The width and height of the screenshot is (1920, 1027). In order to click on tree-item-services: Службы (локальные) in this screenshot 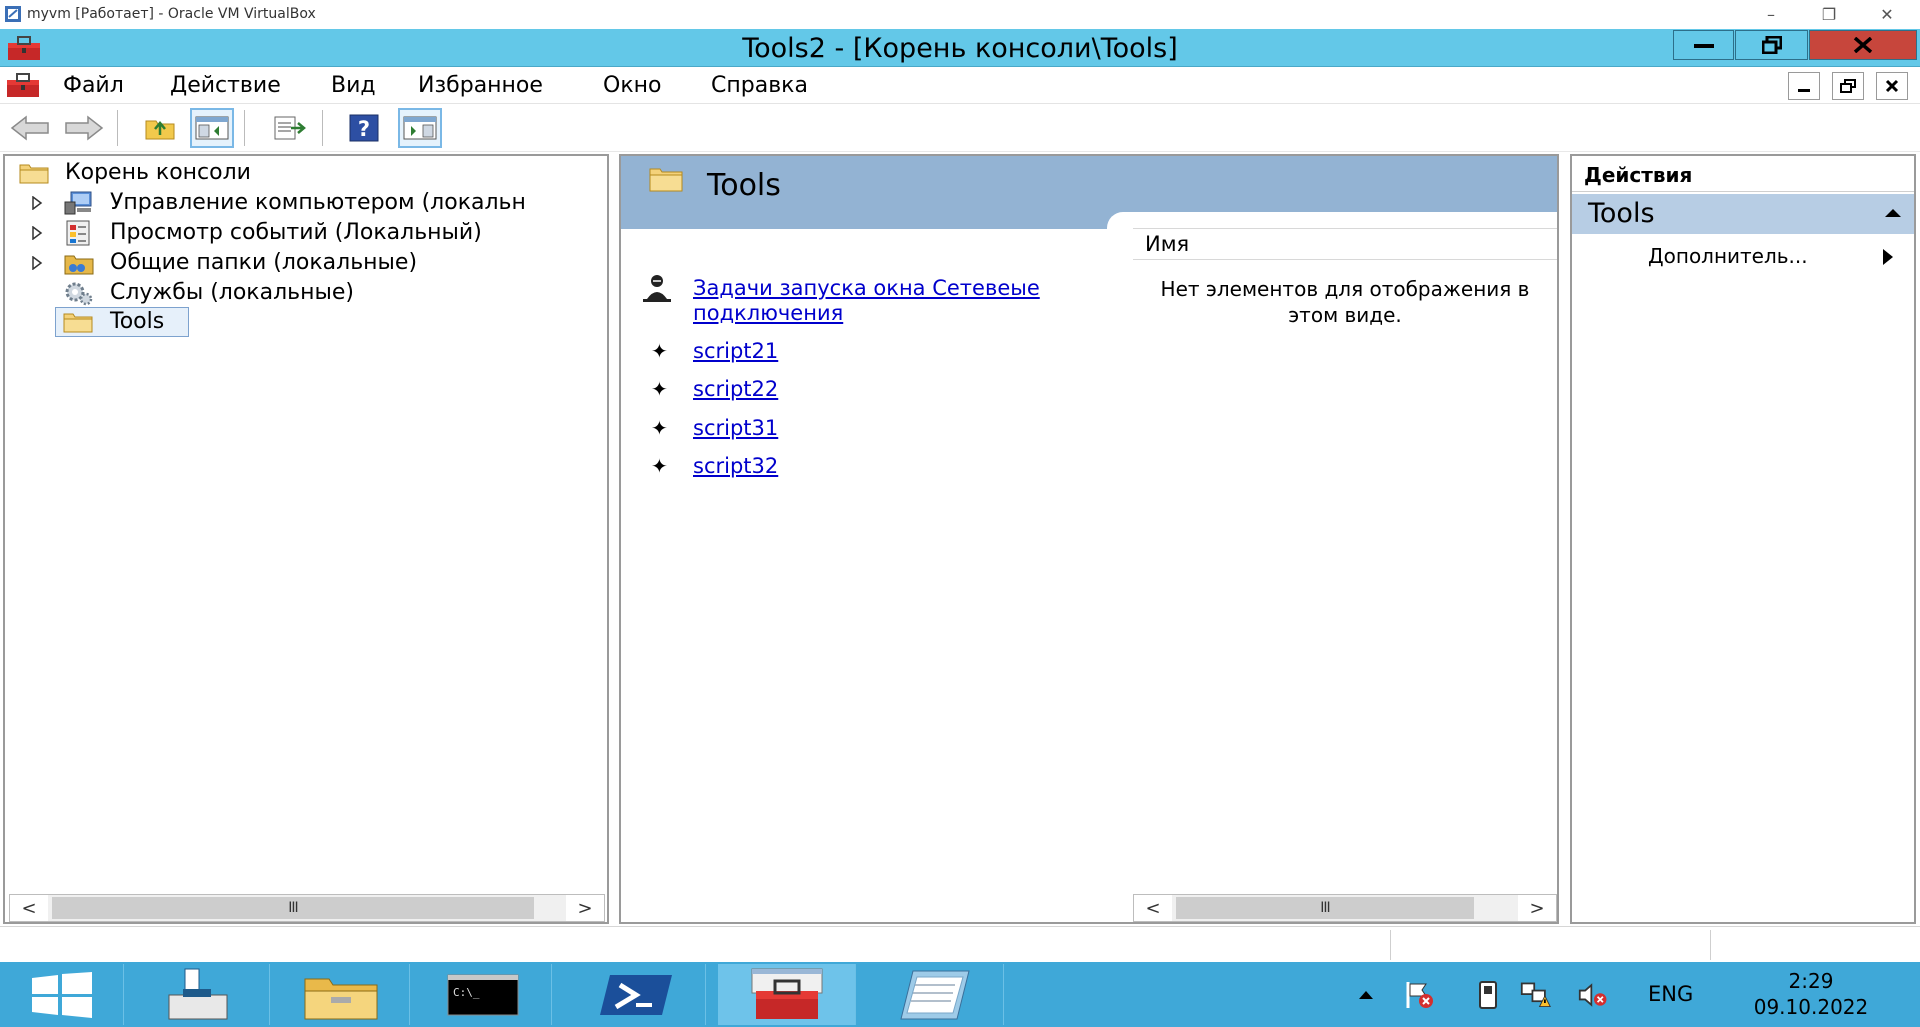, I will do `click(305, 293)`.